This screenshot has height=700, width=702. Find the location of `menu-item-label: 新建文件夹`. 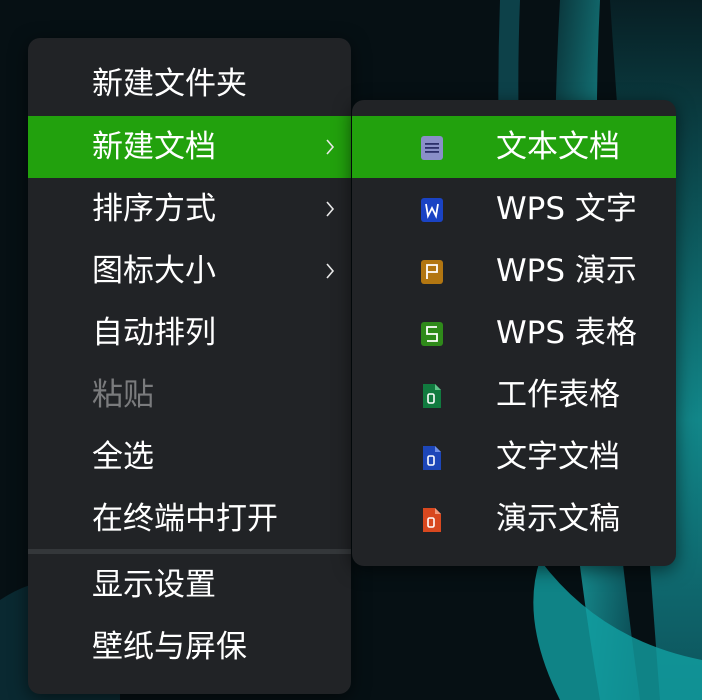

menu-item-label: 新建文件夹 is located at coordinates (169, 84).